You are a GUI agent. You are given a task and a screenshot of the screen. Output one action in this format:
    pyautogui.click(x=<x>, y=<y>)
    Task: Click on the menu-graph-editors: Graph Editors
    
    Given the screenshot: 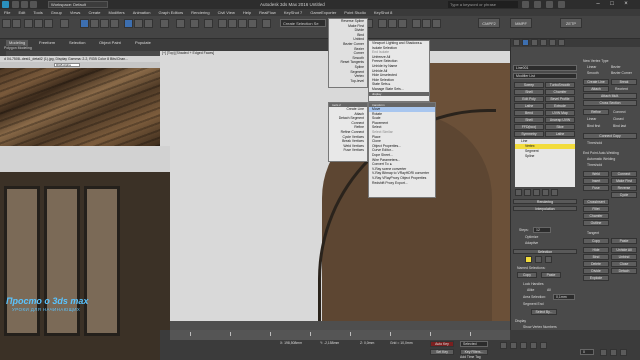 What is the action you would take?
    pyautogui.click(x=170, y=12)
    